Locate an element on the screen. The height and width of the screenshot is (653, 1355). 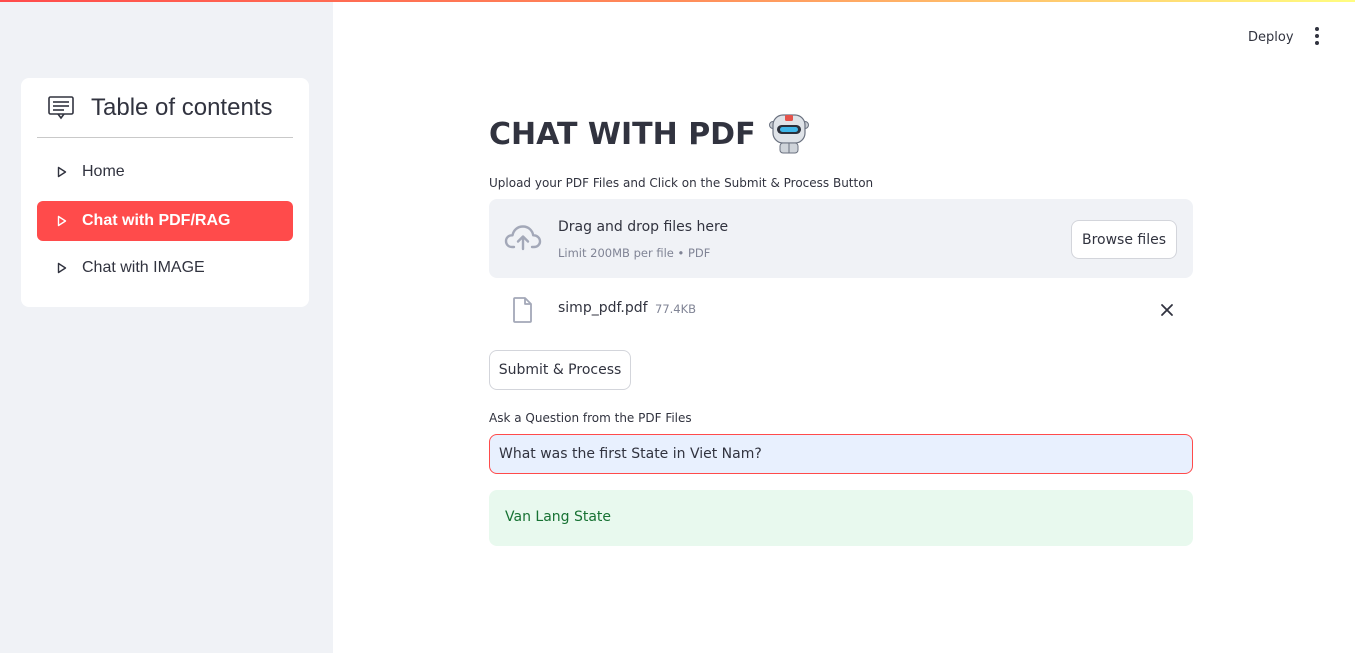
page-title-text: CHAT WITH PDF is located at coordinates (622, 134).